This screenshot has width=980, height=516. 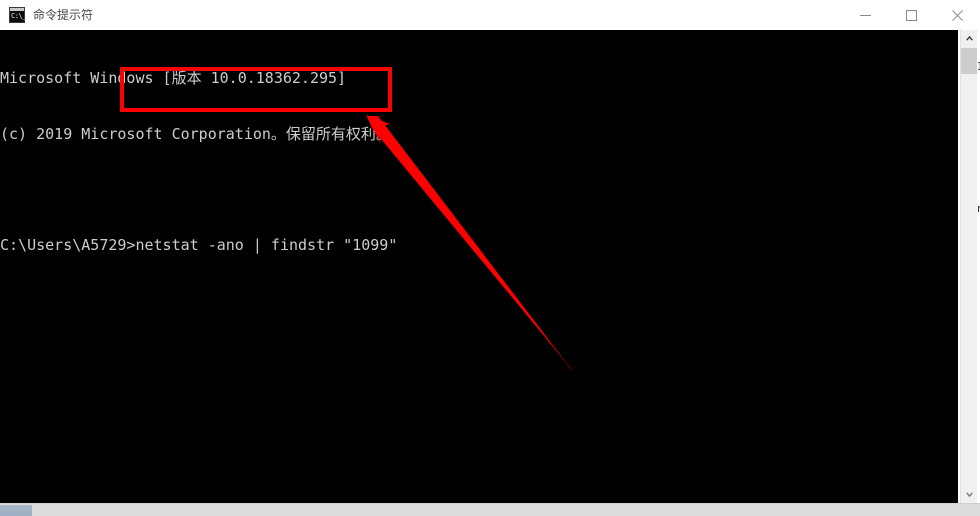 I want to click on close-button, so click(x=957, y=15).